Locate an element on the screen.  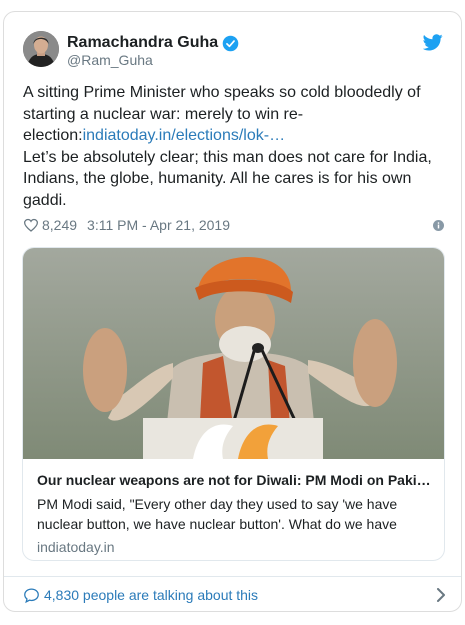
author-handle: @Ram_Guha is located at coordinates (110, 60).